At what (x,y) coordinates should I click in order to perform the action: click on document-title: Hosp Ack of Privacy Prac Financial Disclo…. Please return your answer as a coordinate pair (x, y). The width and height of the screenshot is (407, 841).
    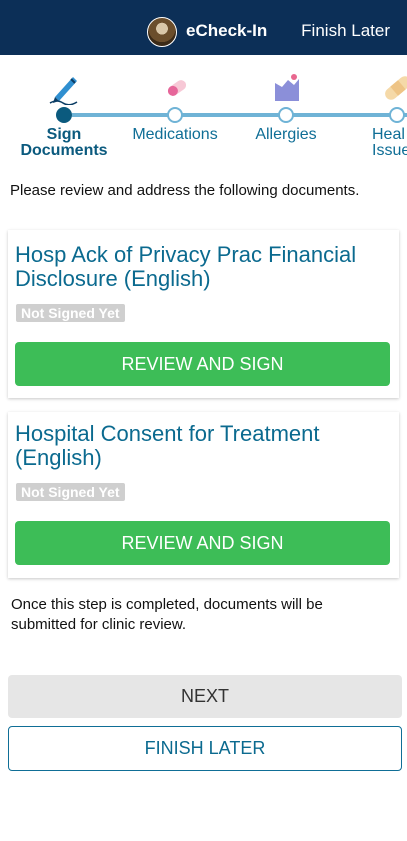
    Looking at the image, I should click on (186, 266).